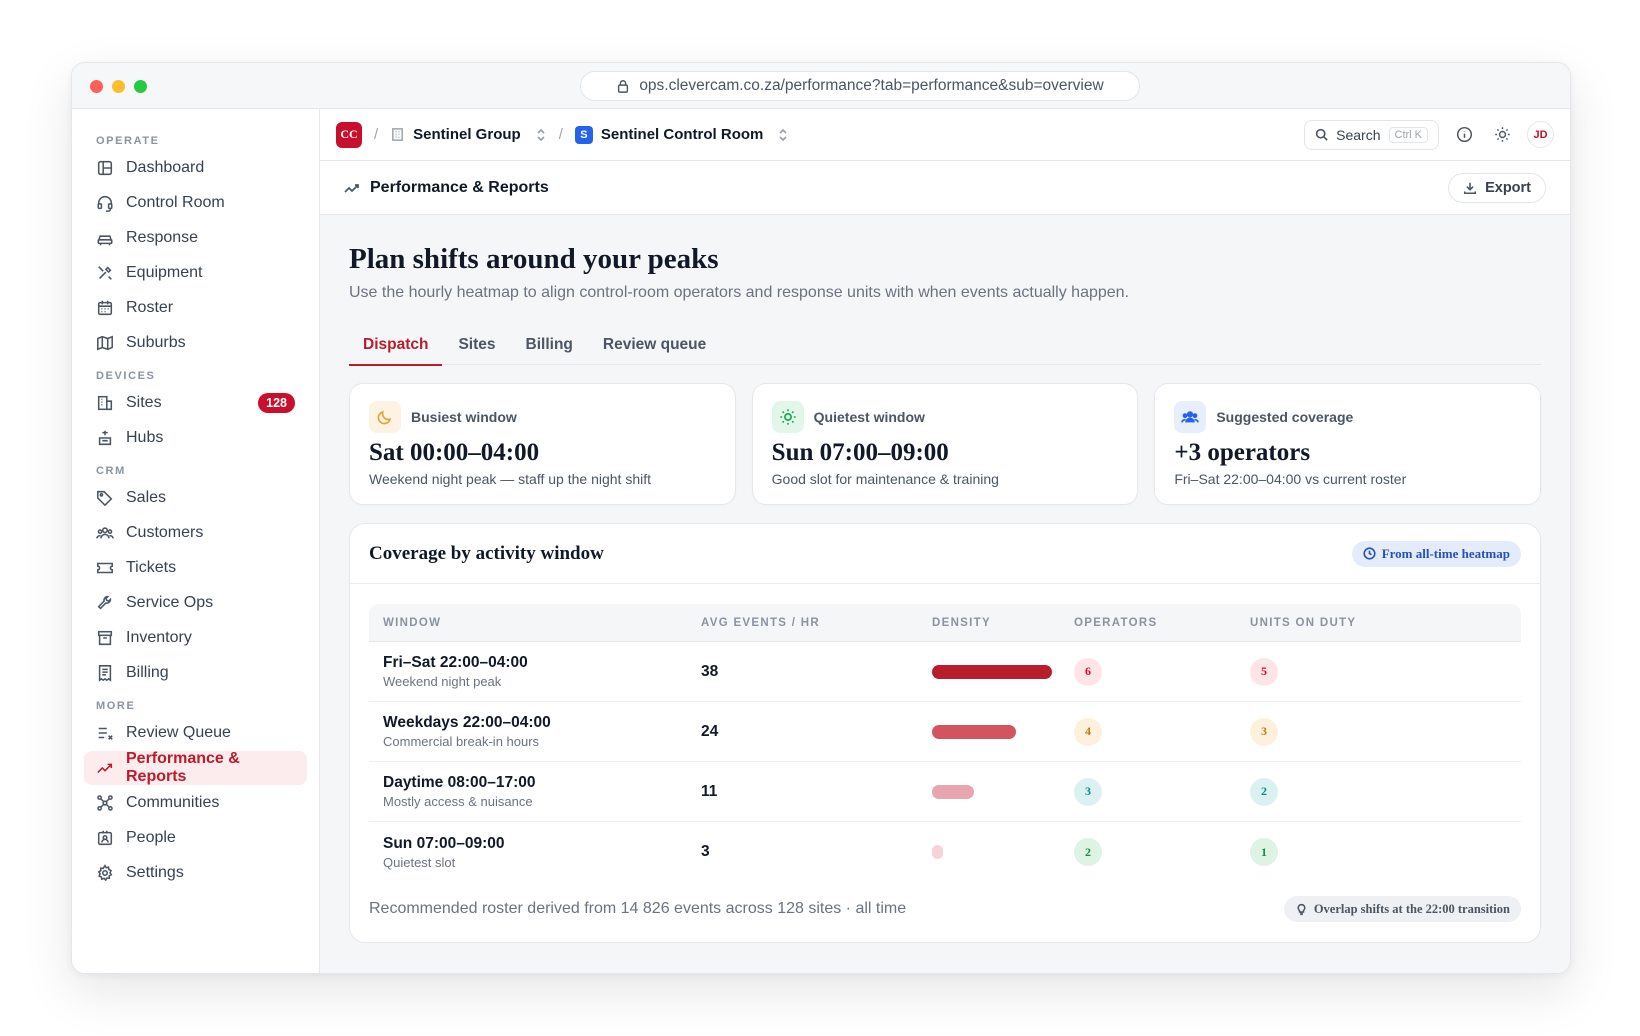  I want to click on tab-billing: Billing, so click(549, 344).